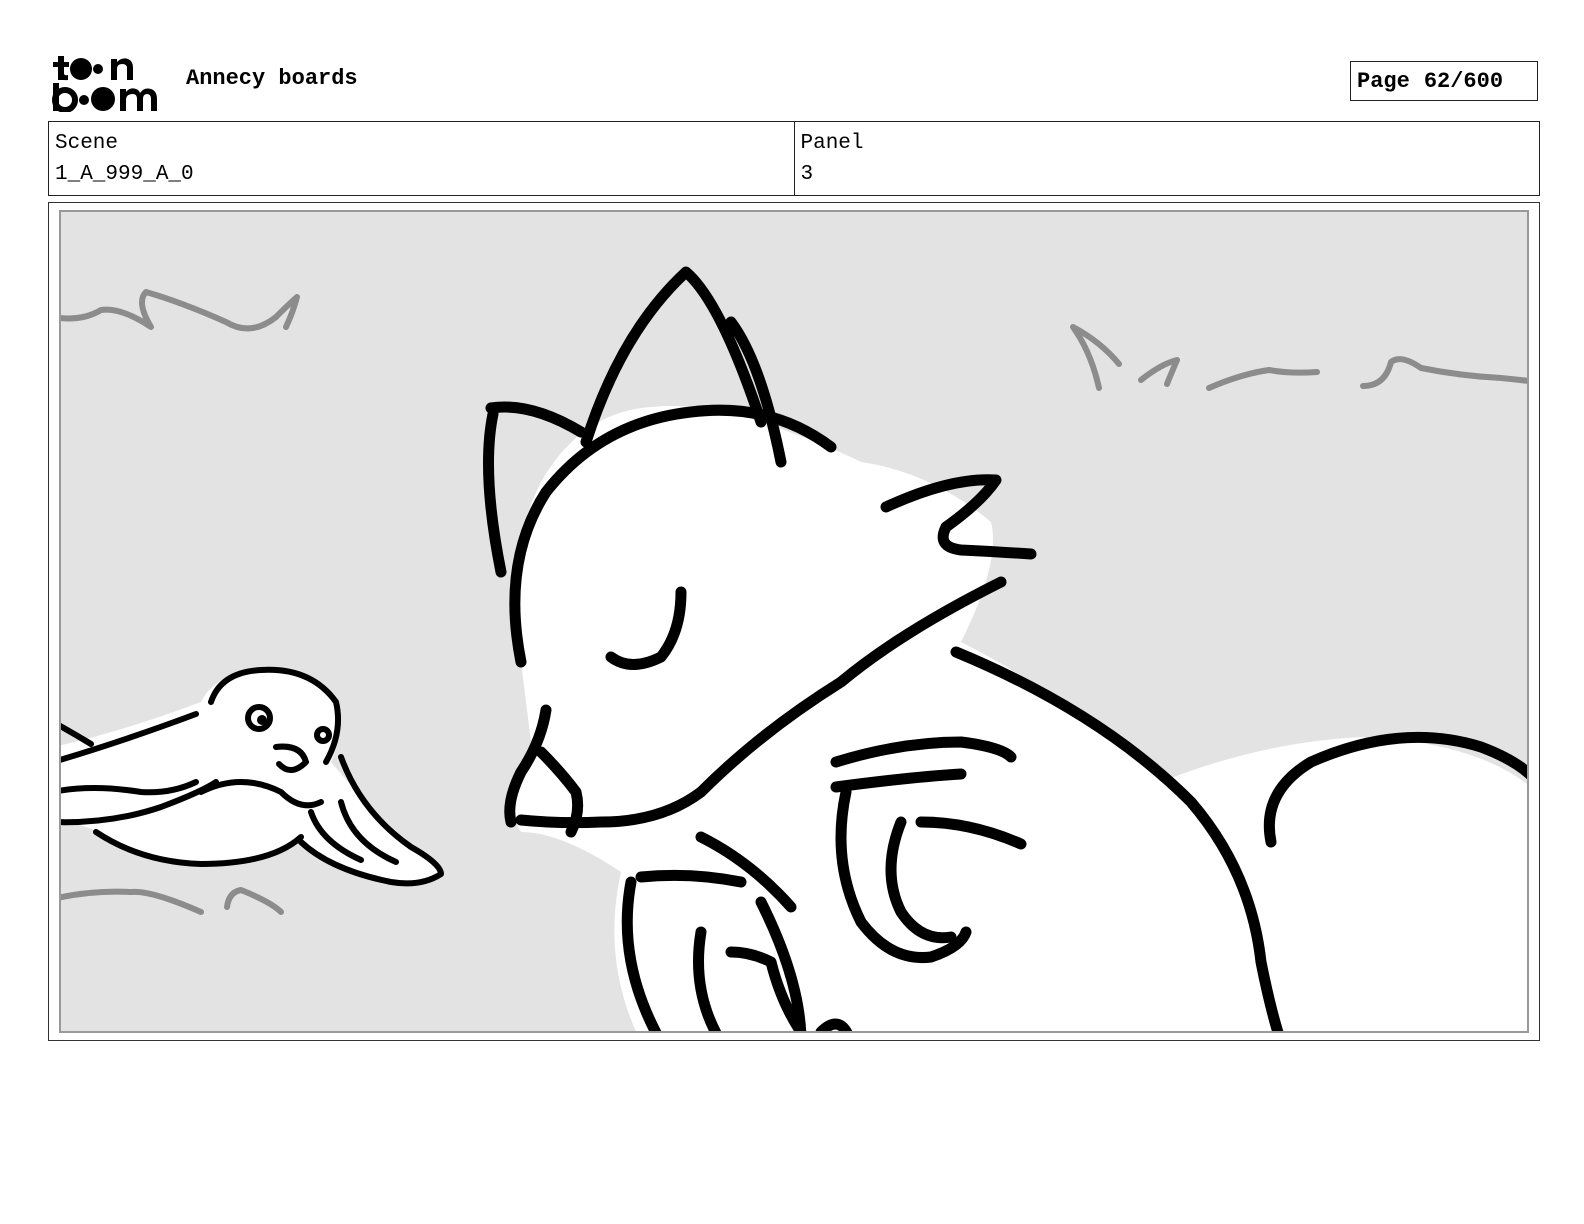 The width and height of the screenshot is (1584, 1224). I want to click on scene-cell: Scene 1_A_999_A_0, so click(421, 158).